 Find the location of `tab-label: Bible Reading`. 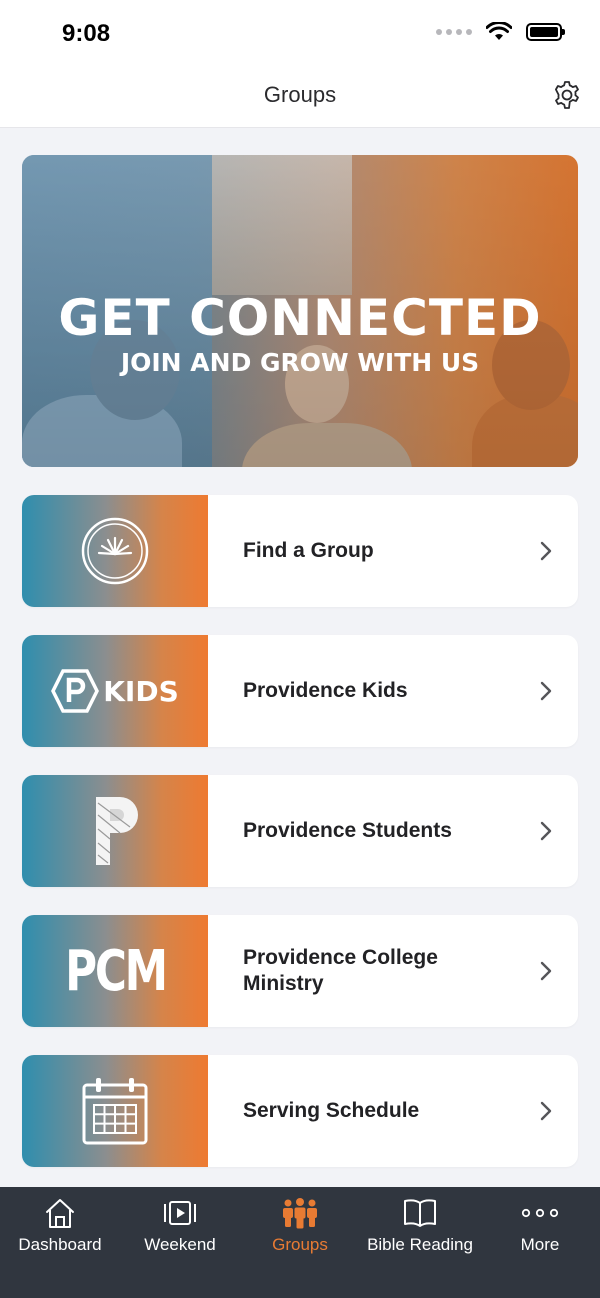

tab-label: Bible Reading is located at coordinates (420, 1244).